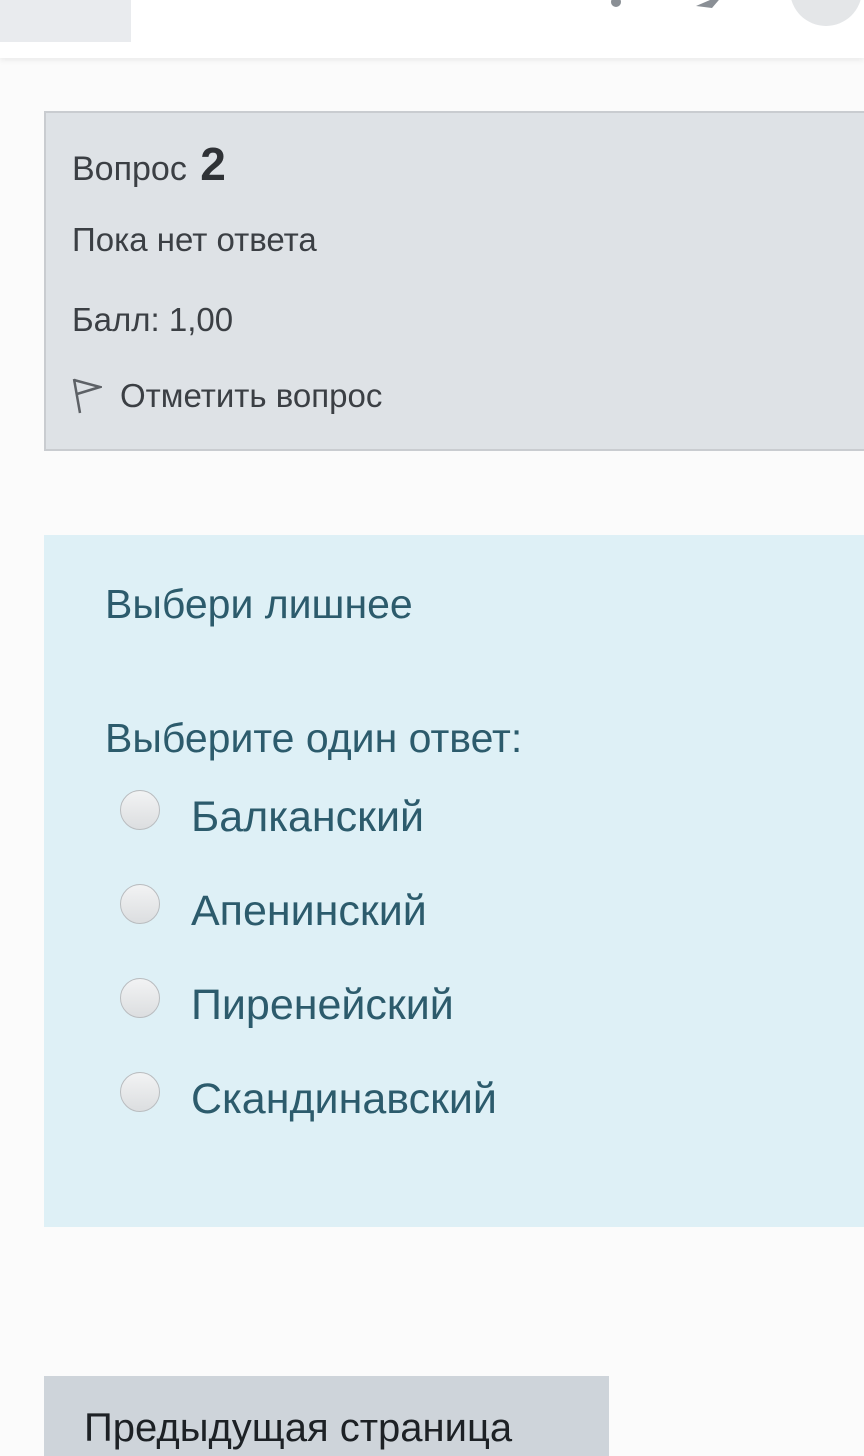 Image resolution: width=864 pixels, height=1456 pixels. I want to click on answer-option: Апенинский, so click(273, 910).